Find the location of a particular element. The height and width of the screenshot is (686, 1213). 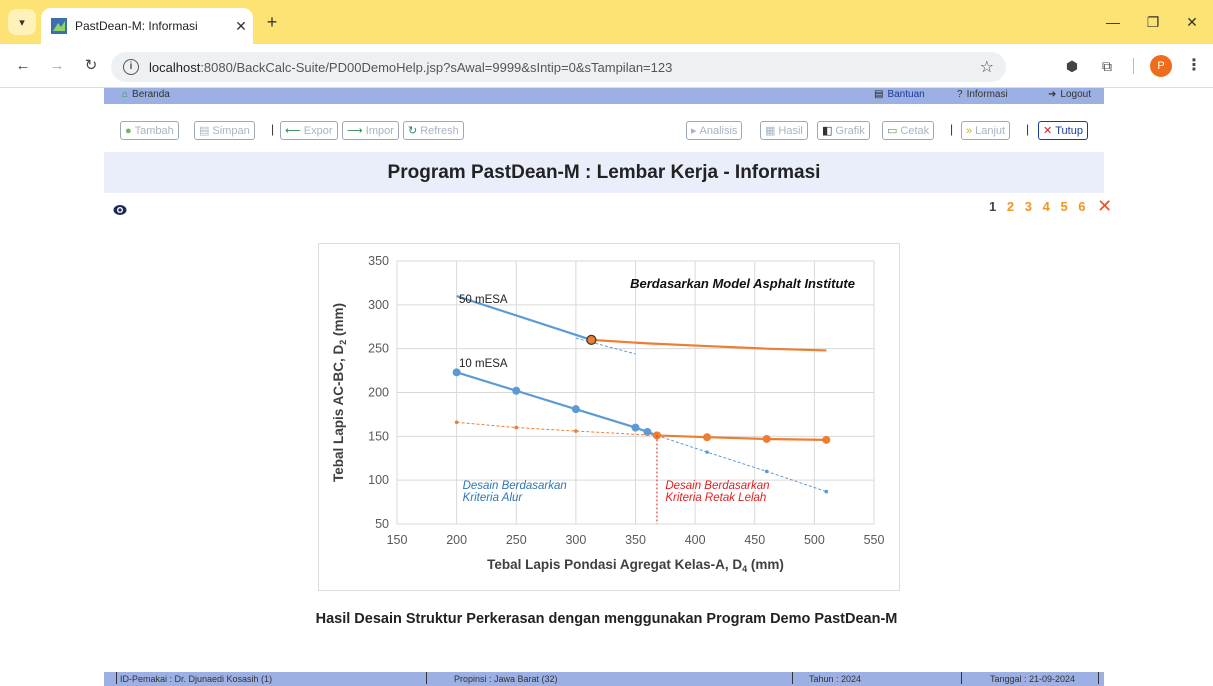

pager: 1 2 3 4 5 6 ✕ is located at coordinates (1054, 205).